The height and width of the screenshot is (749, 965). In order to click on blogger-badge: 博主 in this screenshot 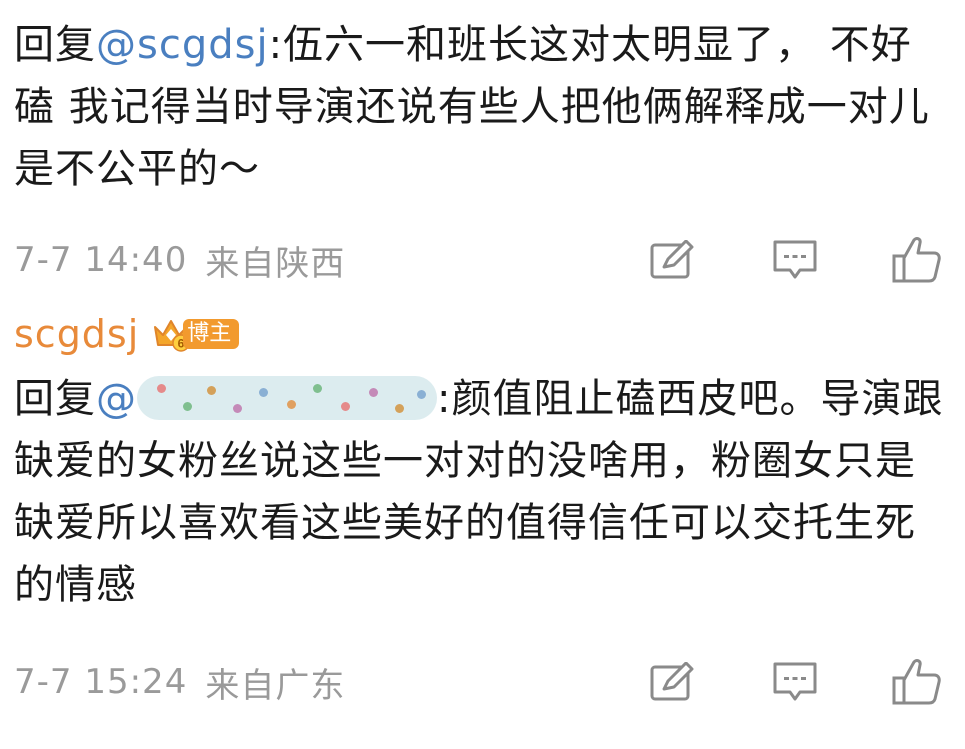, I will do `click(211, 334)`.